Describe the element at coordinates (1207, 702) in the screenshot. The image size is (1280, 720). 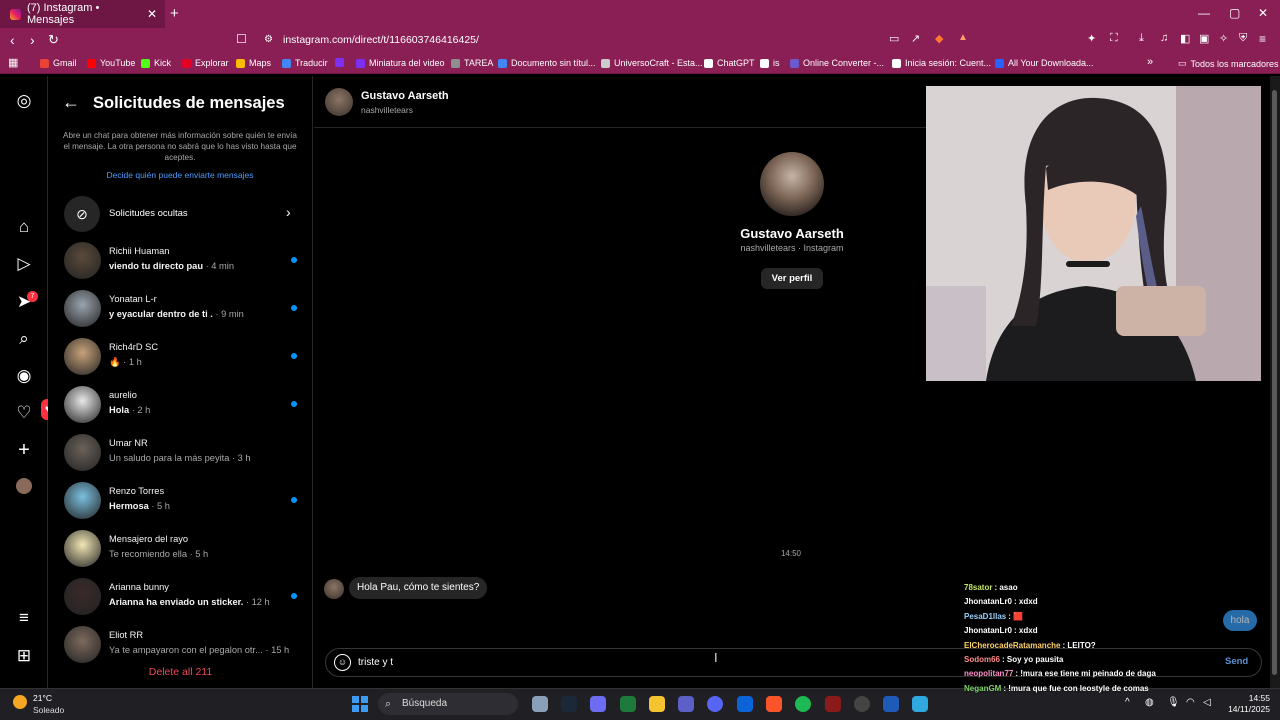
I see `volume-icon: ◁` at that location.